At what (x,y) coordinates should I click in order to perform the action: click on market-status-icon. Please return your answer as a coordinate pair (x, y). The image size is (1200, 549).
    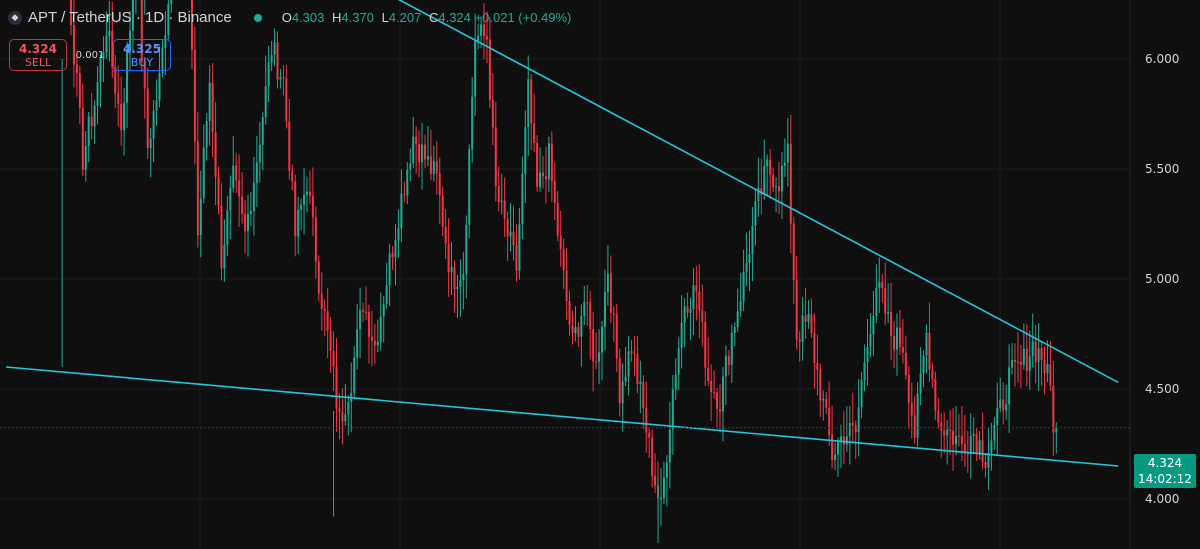
    Looking at the image, I should click on (257, 17).